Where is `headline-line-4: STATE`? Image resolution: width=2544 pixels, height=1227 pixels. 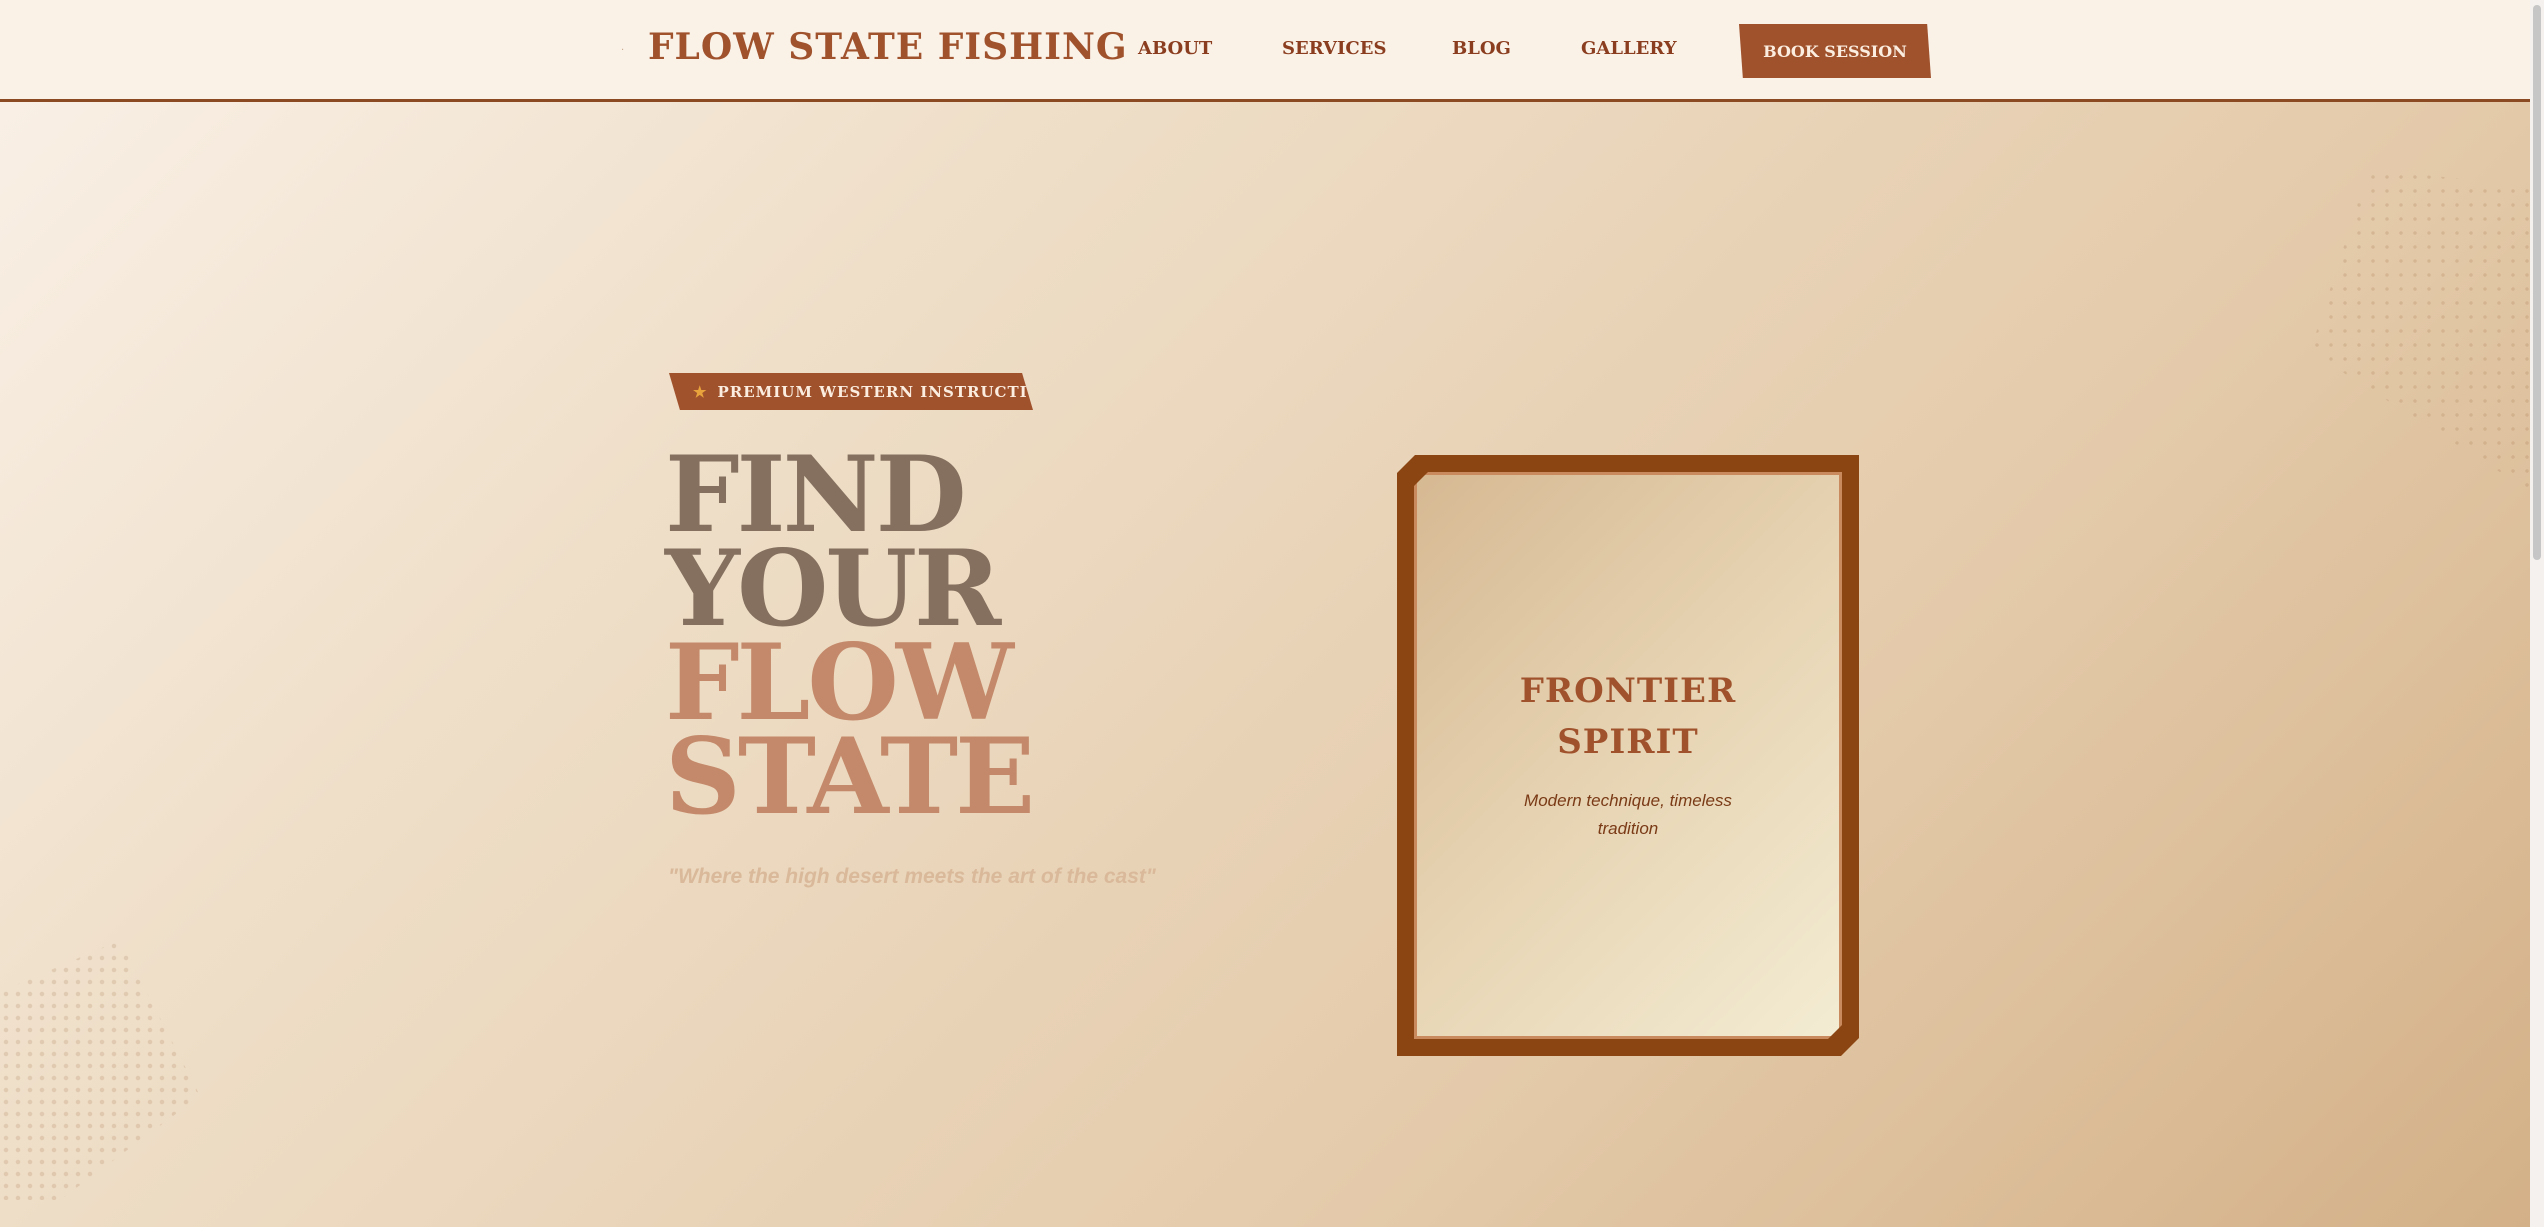 headline-line-4: STATE is located at coordinates (850, 776).